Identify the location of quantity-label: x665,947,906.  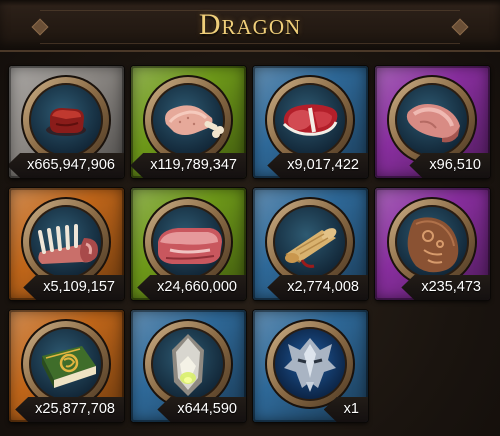
(66, 165).